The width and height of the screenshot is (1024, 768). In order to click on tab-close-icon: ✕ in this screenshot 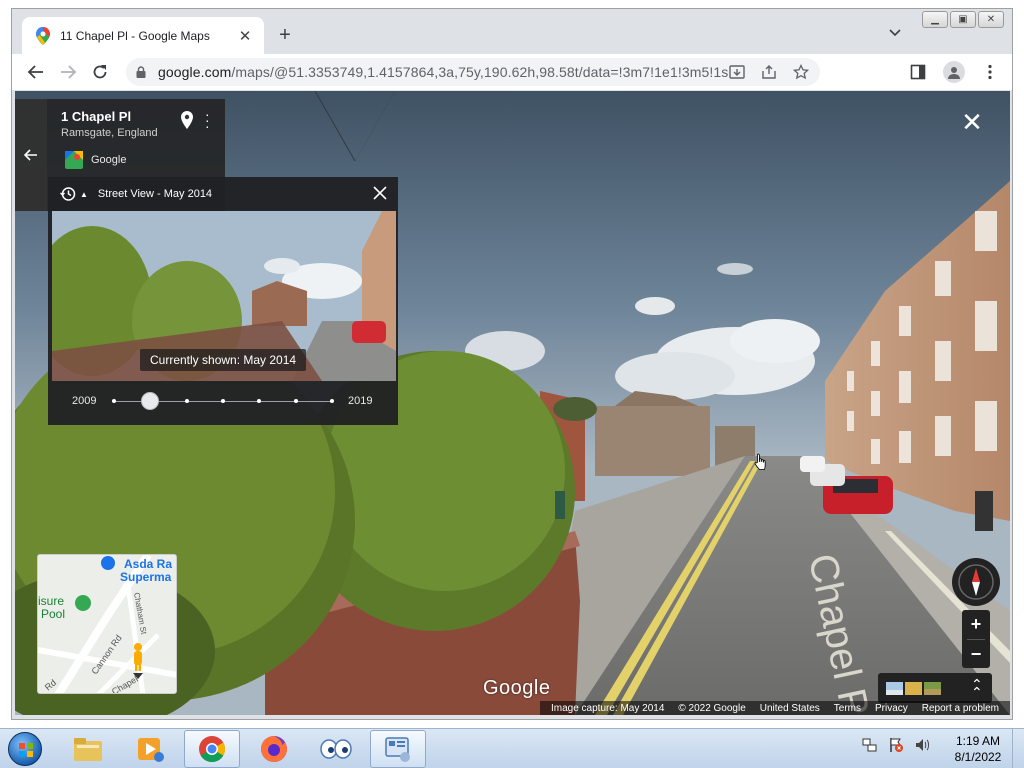, I will do `click(245, 36)`.